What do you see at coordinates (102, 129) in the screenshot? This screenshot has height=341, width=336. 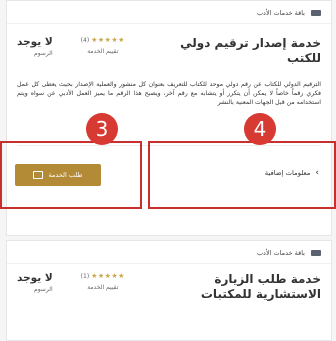 I see `annotation-badge-3: 3` at bounding box center [102, 129].